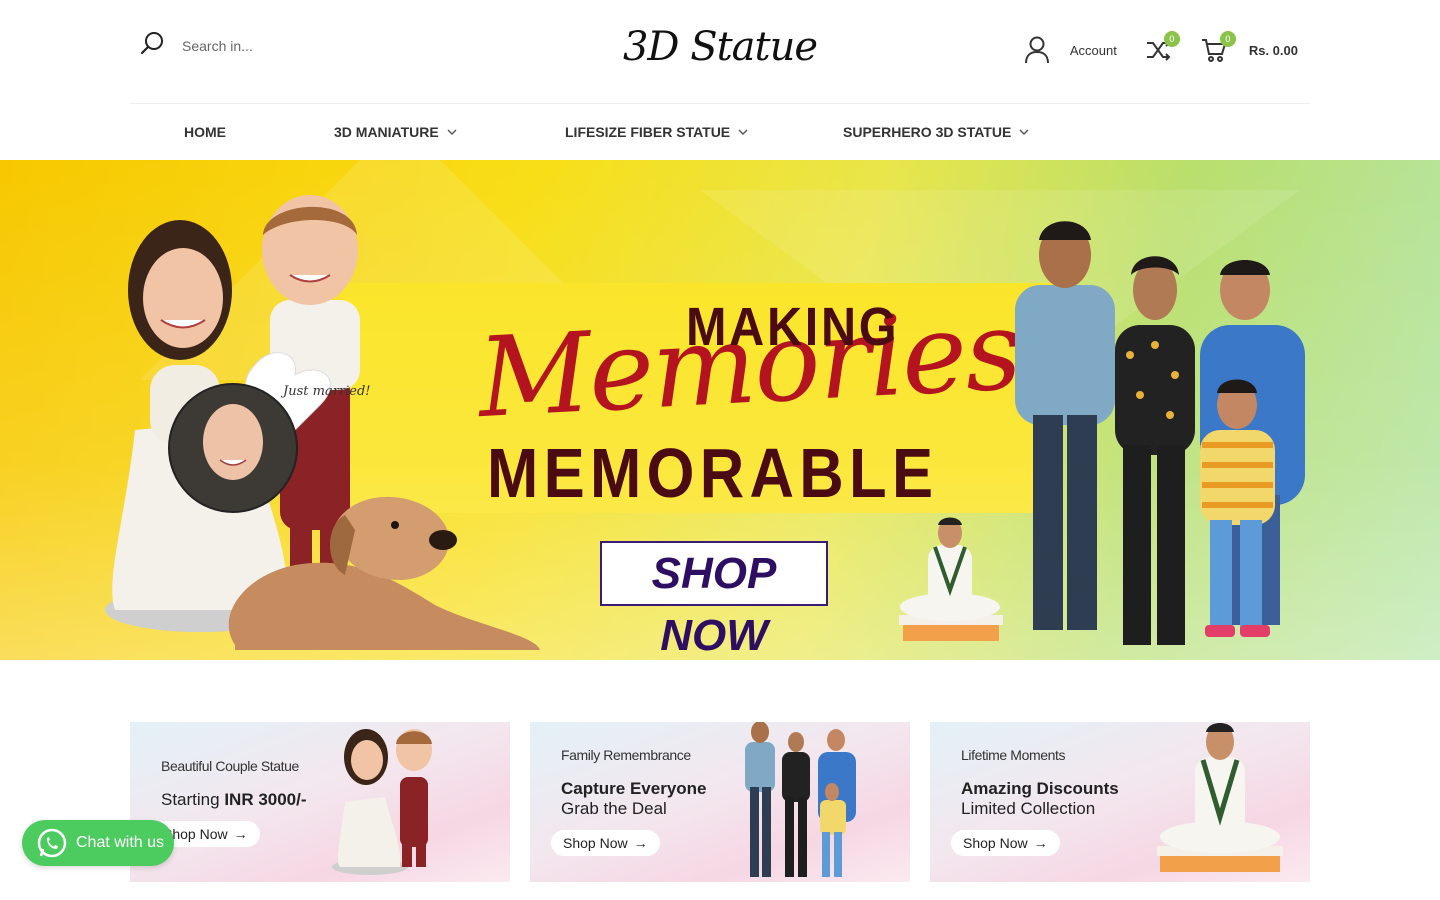 Image resolution: width=1440 pixels, height=900 pixels. What do you see at coordinates (634, 788) in the screenshot?
I see `promo-title-bold: Capture Everyone` at bounding box center [634, 788].